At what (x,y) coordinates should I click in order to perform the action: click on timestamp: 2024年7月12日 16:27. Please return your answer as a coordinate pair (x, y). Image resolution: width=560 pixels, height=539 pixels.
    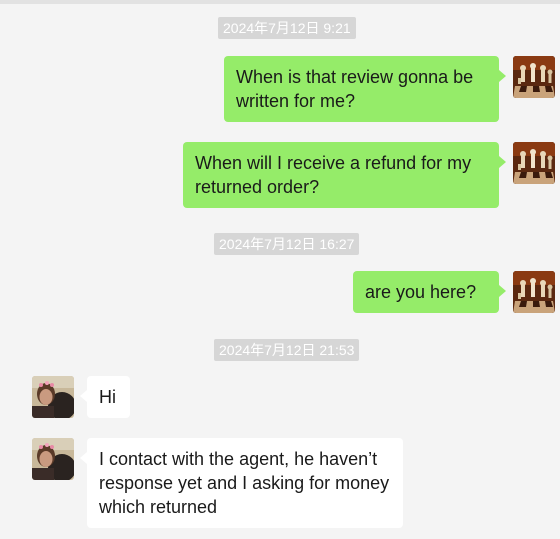
    Looking at the image, I should click on (287, 244).